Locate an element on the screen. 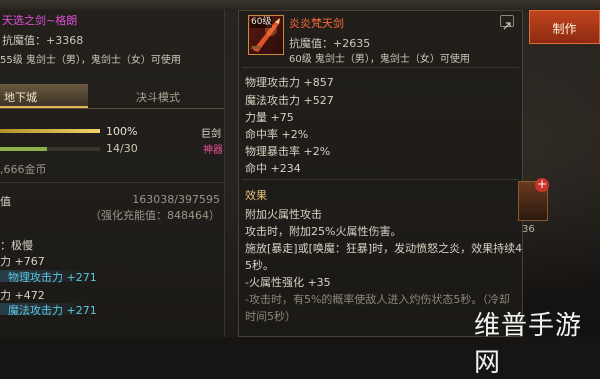  item-resistance: 抗魔值：+2635 is located at coordinates (330, 43).